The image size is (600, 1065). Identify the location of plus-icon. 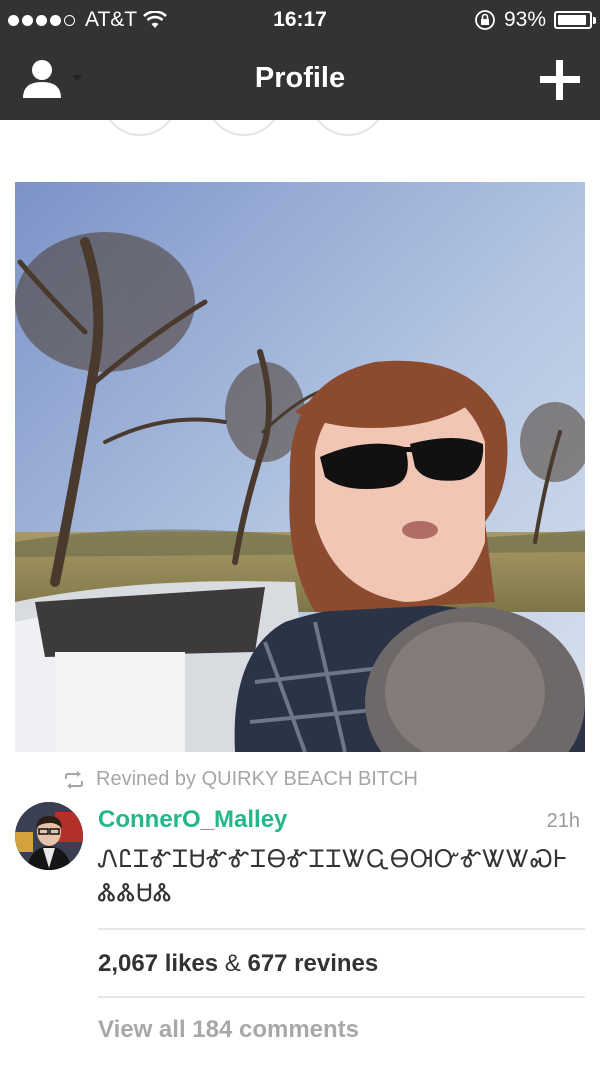
(560, 80).